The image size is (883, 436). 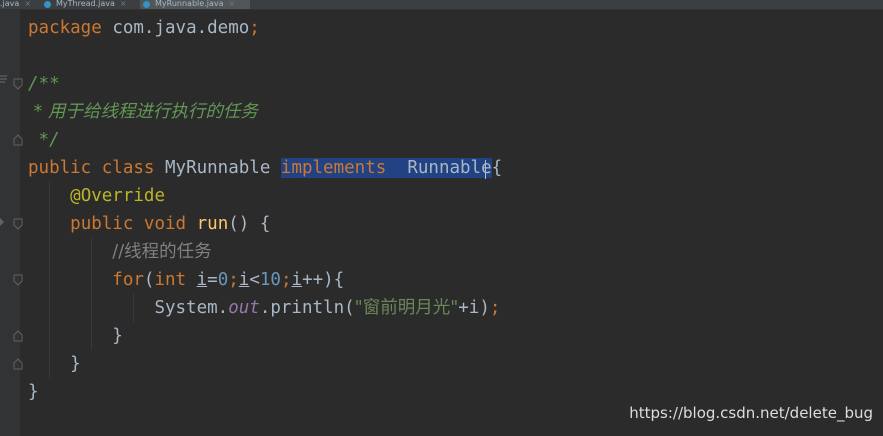 What do you see at coordinates (11, 223) in the screenshot?
I see `editor-gutter` at bounding box center [11, 223].